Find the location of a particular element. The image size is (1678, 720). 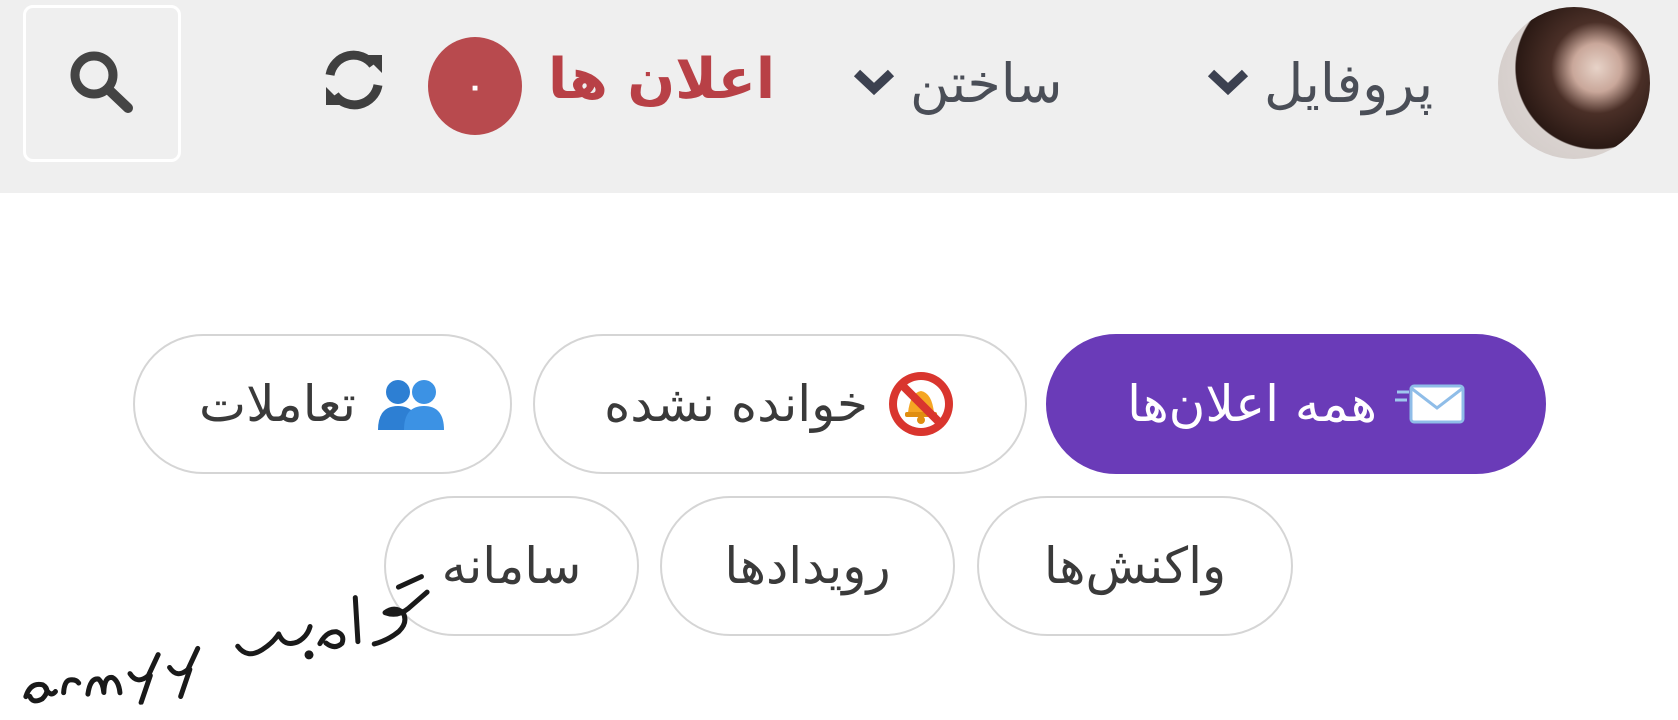

create-menu: ساختن is located at coordinates (957, 84).